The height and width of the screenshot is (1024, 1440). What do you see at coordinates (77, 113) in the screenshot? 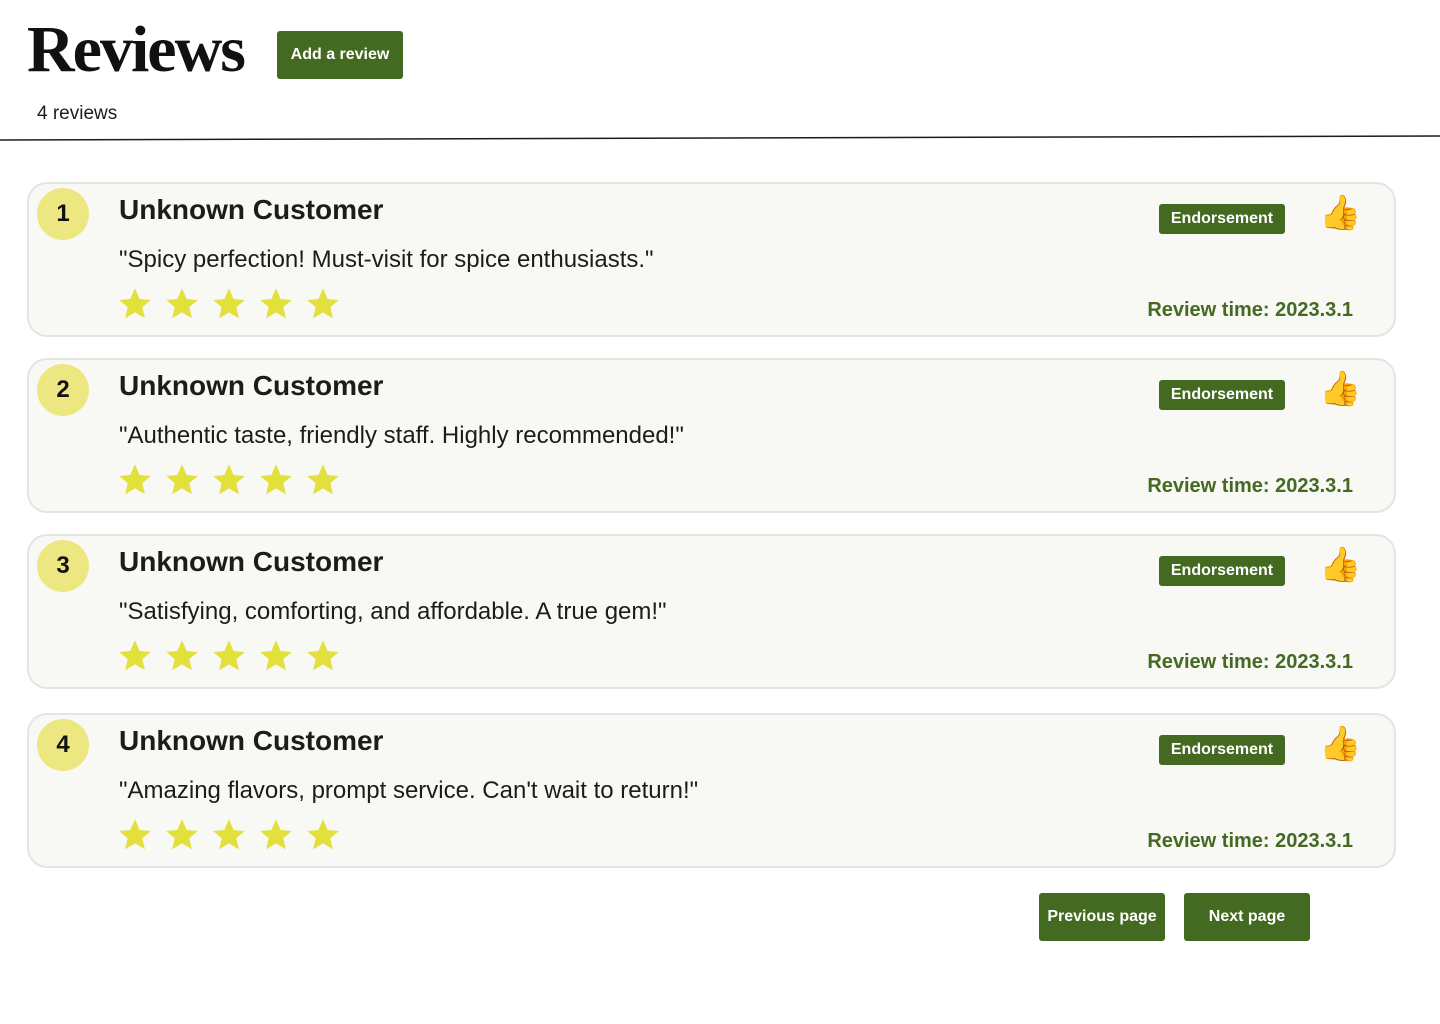
I see `review-count: 4 reviews` at bounding box center [77, 113].